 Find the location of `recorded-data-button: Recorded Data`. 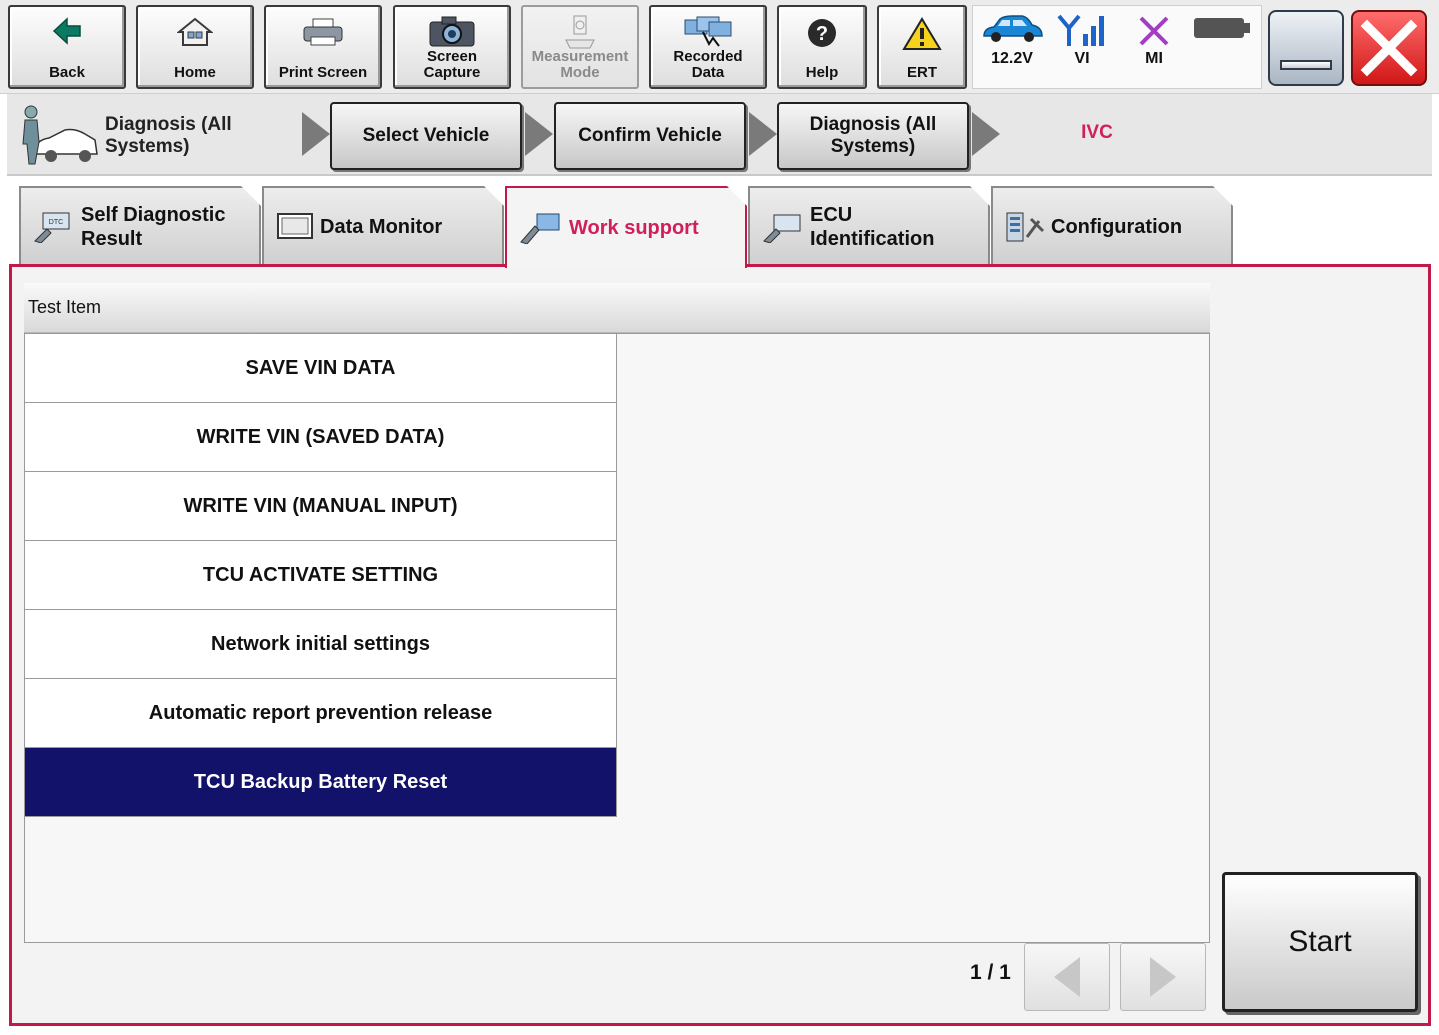

recorded-data-button: Recorded Data is located at coordinates (708, 47).